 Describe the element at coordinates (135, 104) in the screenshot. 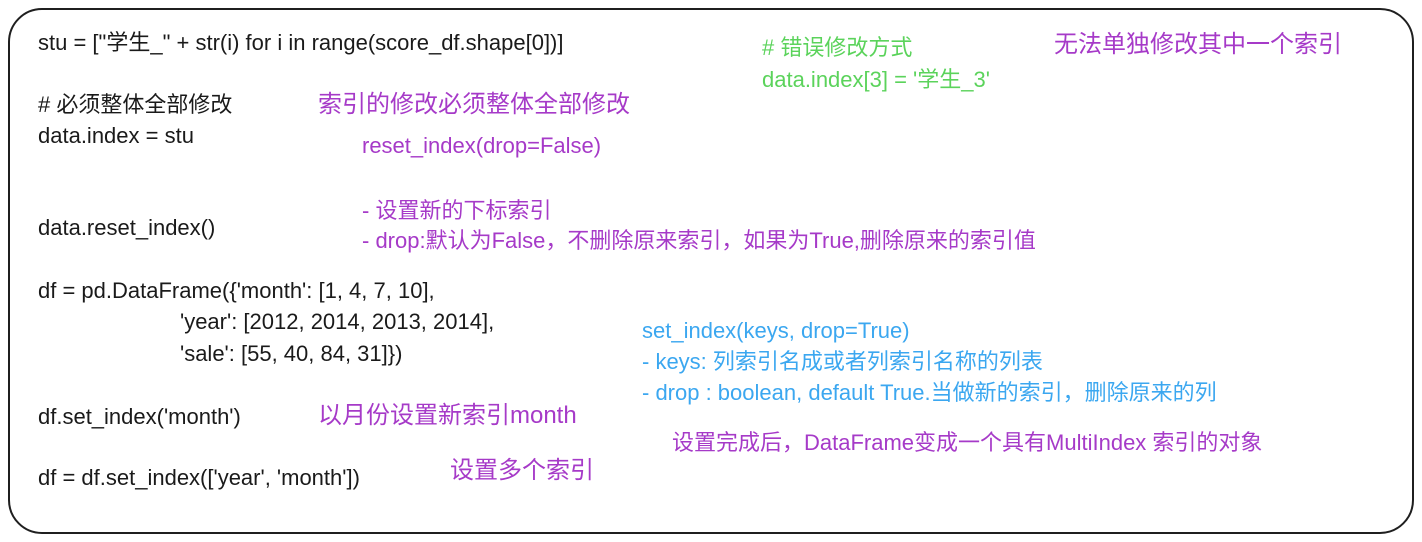

I see `code-comment-must-whole: # 必须整体全部修改` at that location.